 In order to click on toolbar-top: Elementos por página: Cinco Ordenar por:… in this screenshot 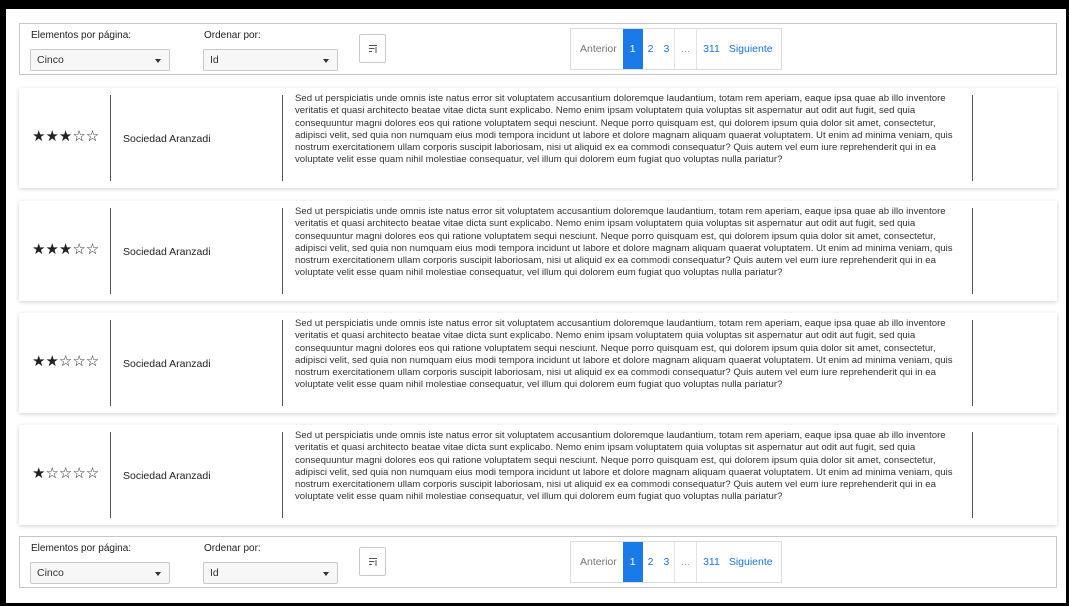, I will do `click(538, 49)`.